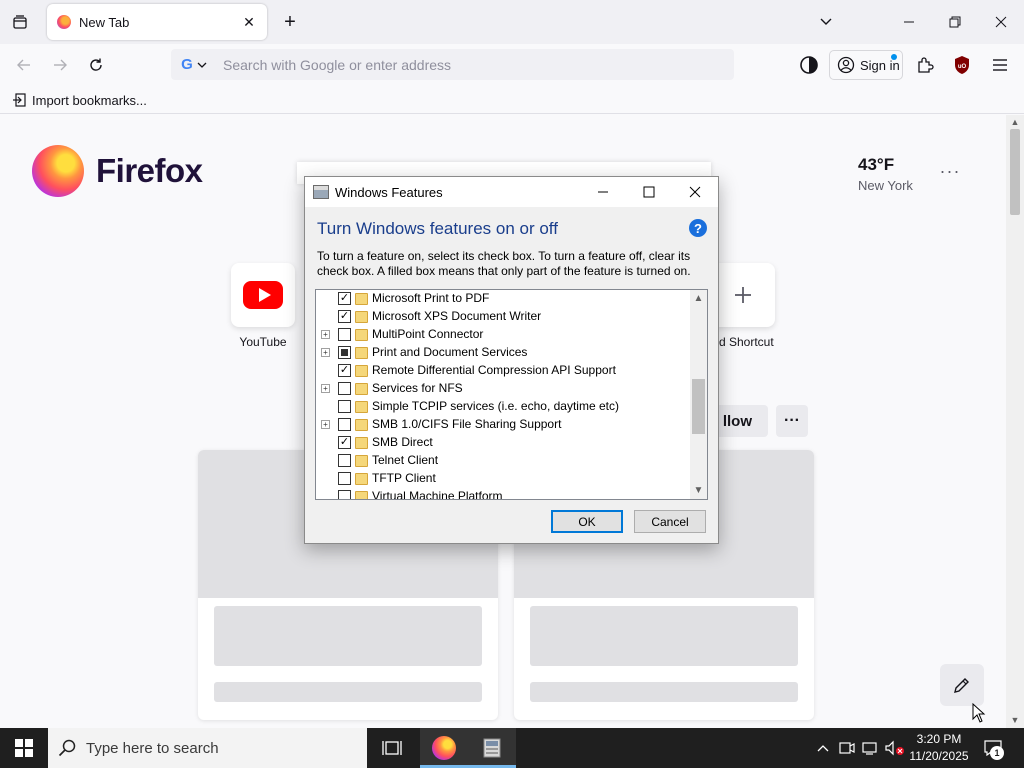 This screenshot has height=768, width=1024. What do you see at coordinates (1001, 22) in the screenshot?
I see `close-window-icon` at bounding box center [1001, 22].